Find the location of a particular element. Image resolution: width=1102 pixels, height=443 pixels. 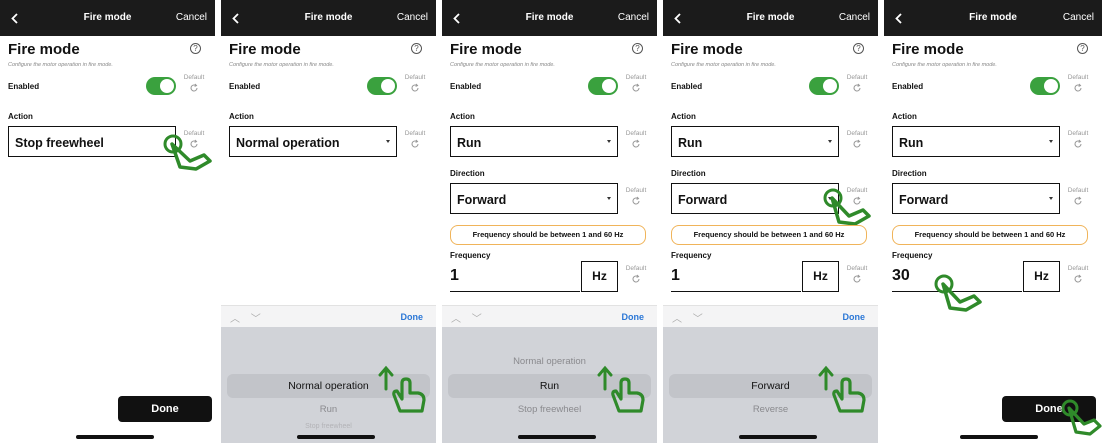

chevron-down-icon is located at coordinates (609, 141).